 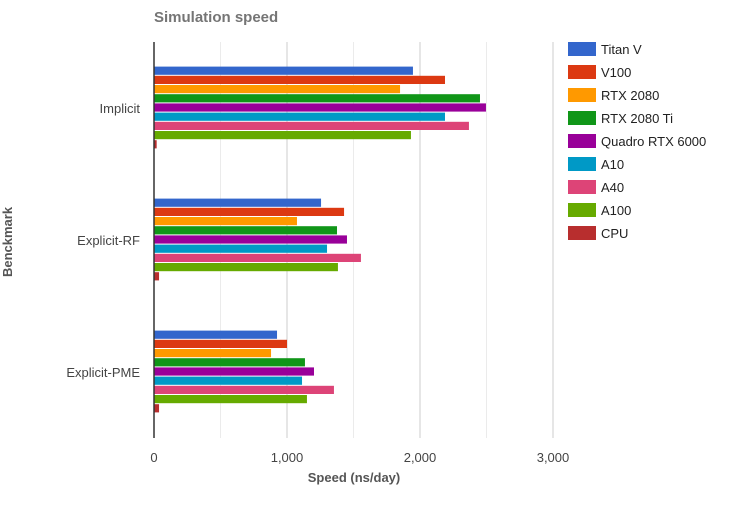 I want to click on legend-item: RTX 2080, so click(x=613, y=95).